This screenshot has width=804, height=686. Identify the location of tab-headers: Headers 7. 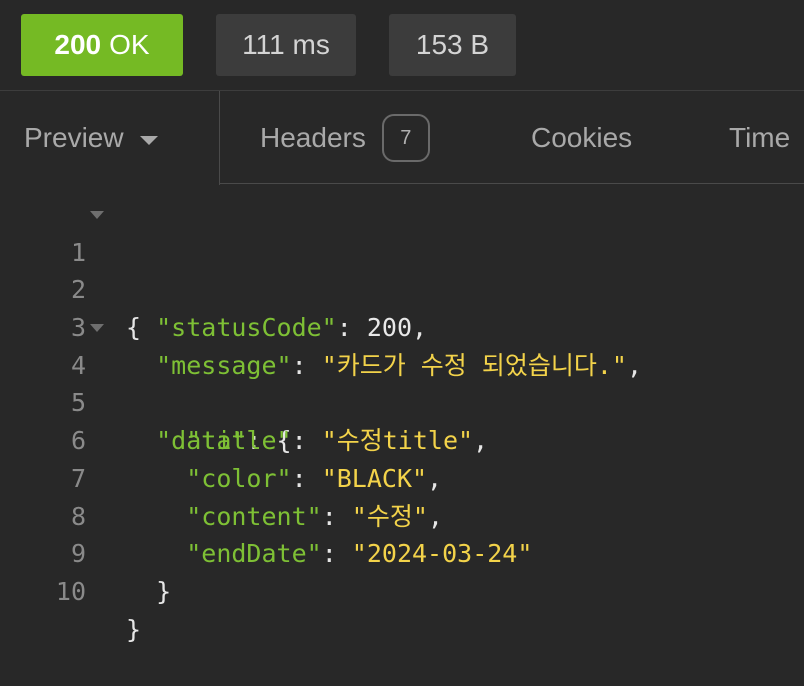
(345, 138).